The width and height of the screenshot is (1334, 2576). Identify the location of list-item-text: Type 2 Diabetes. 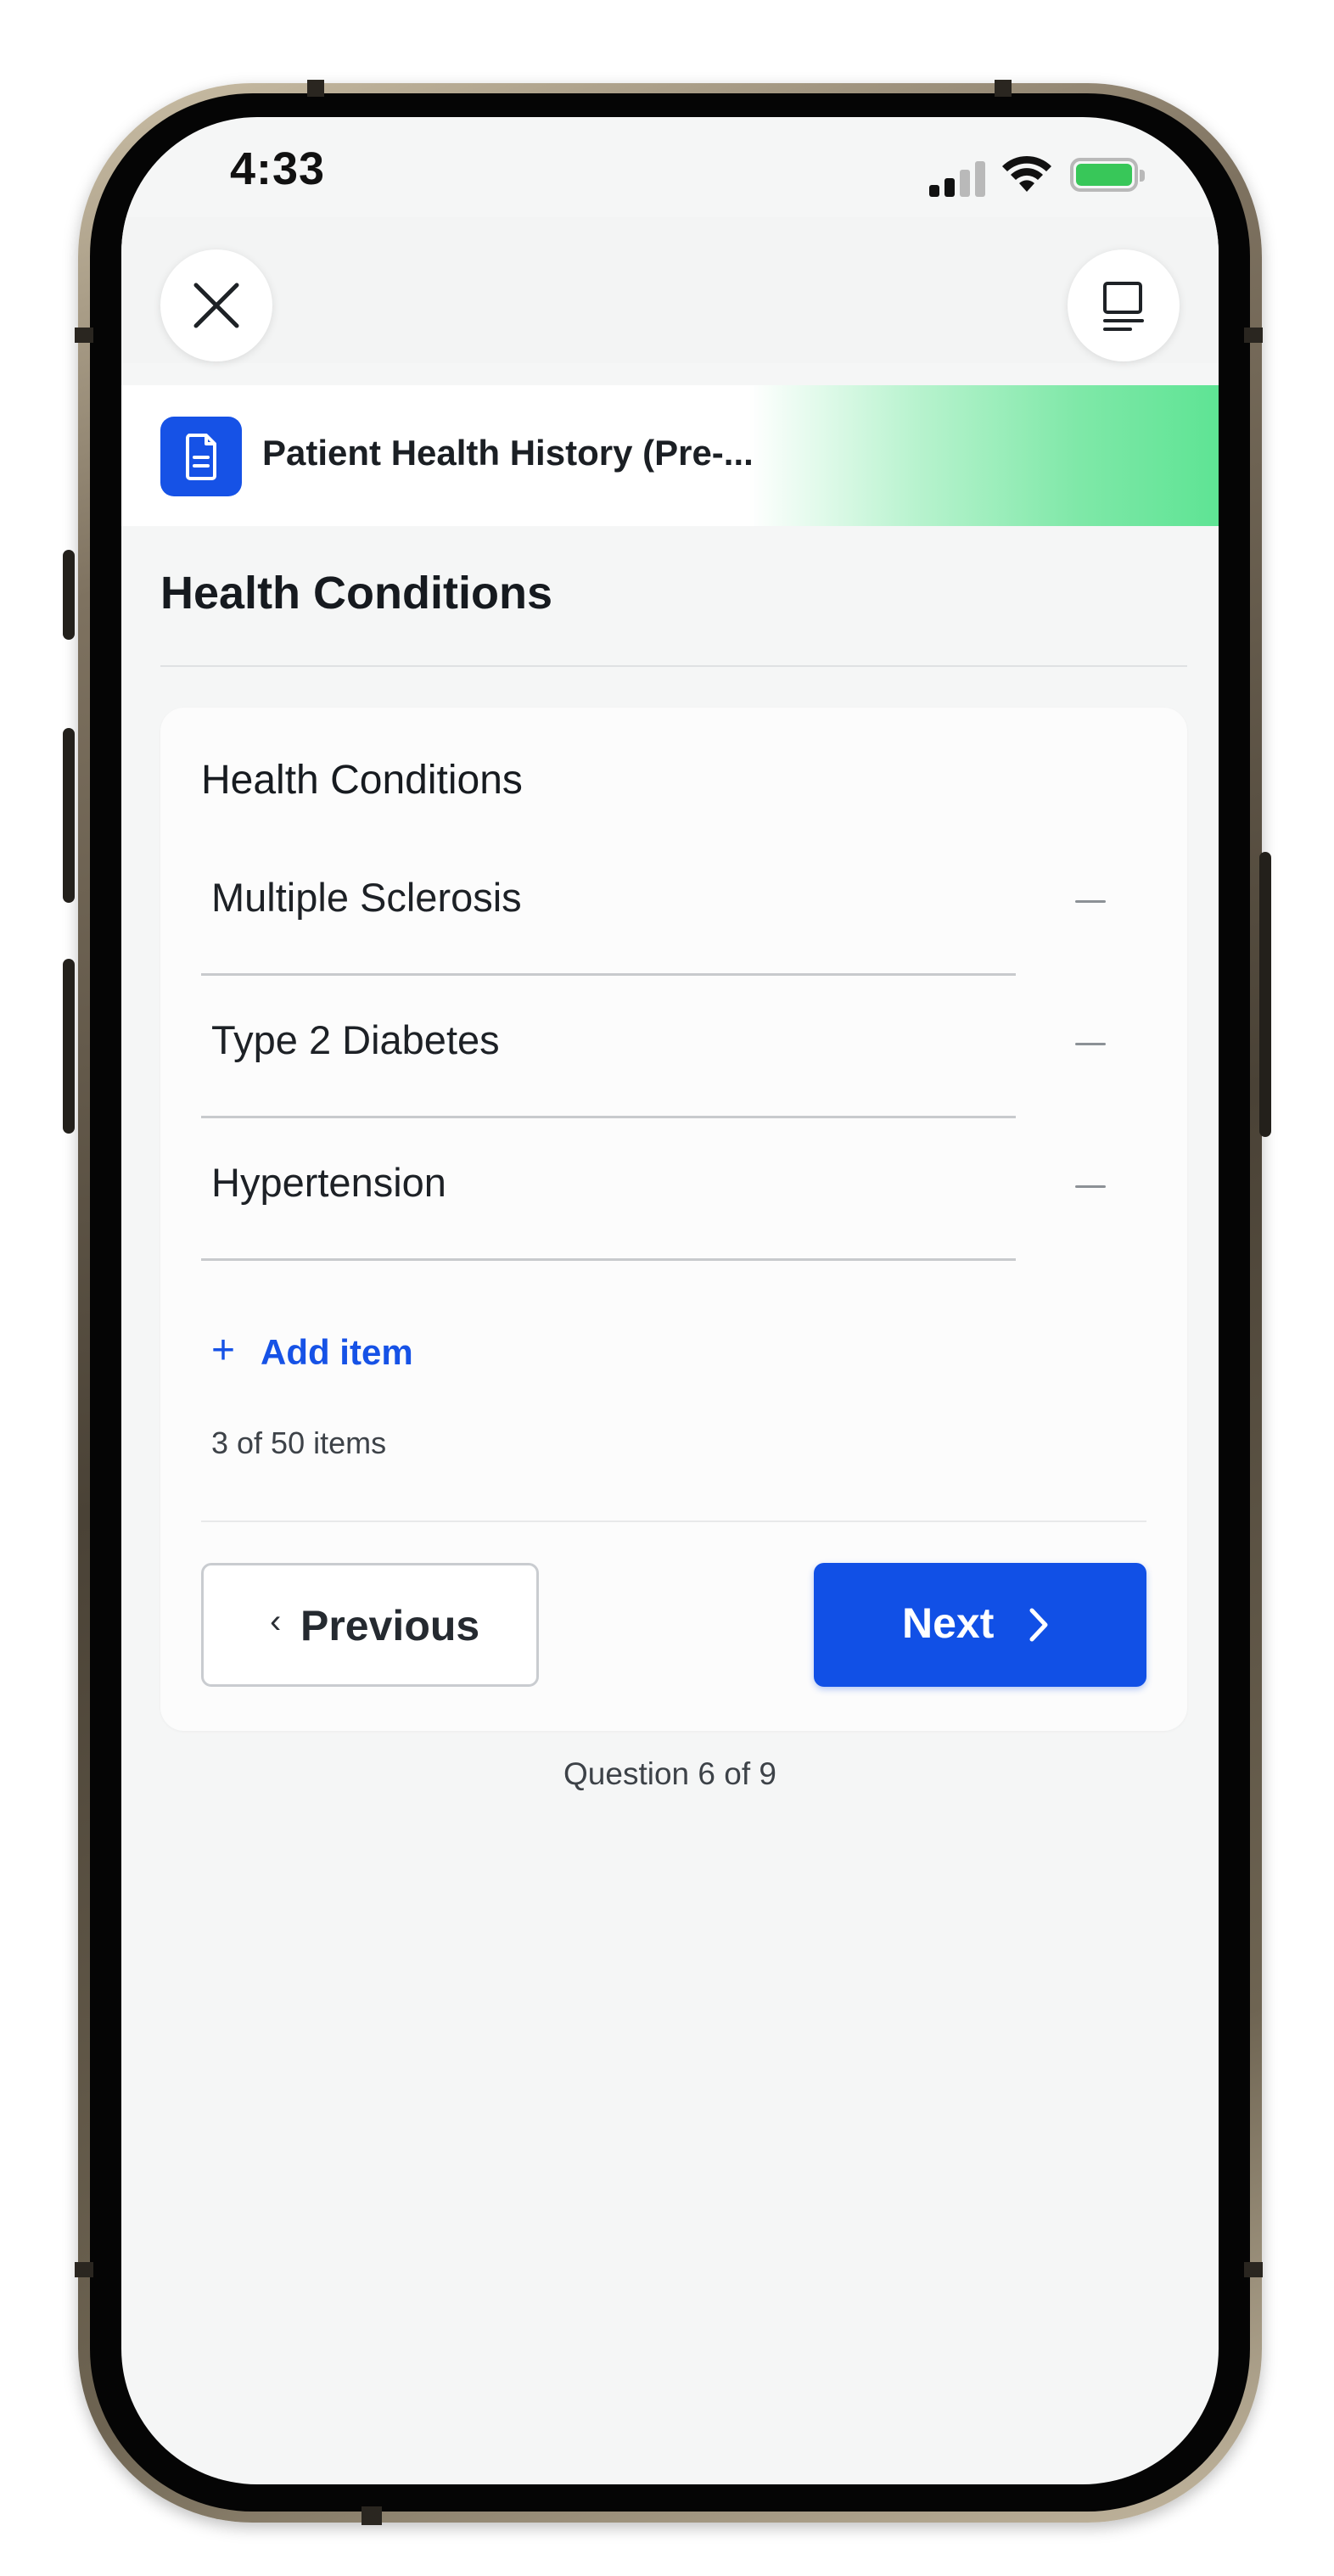
(355, 1039).